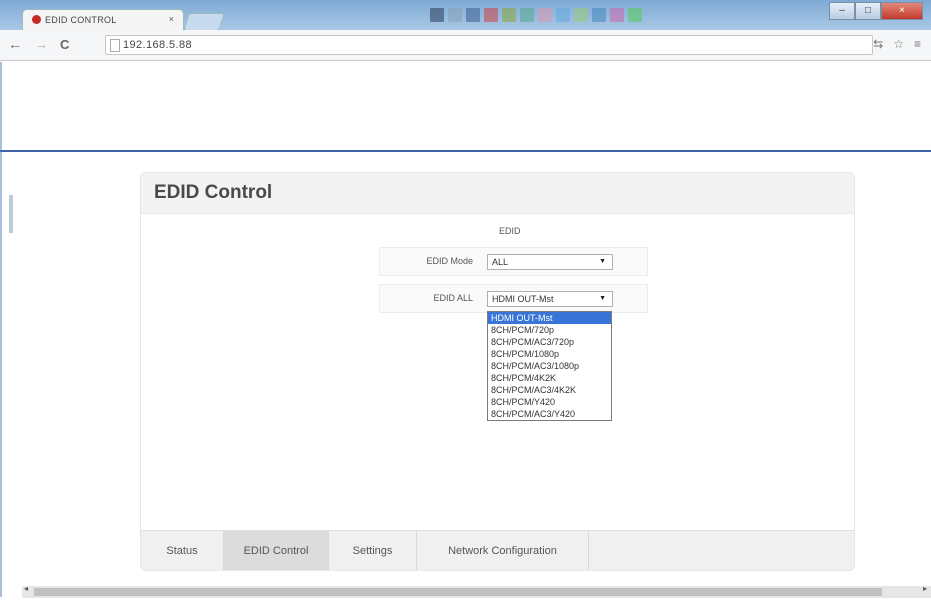  What do you see at coordinates (465, 151) in the screenshot?
I see `header-divider` at bounding box center [465, 151].